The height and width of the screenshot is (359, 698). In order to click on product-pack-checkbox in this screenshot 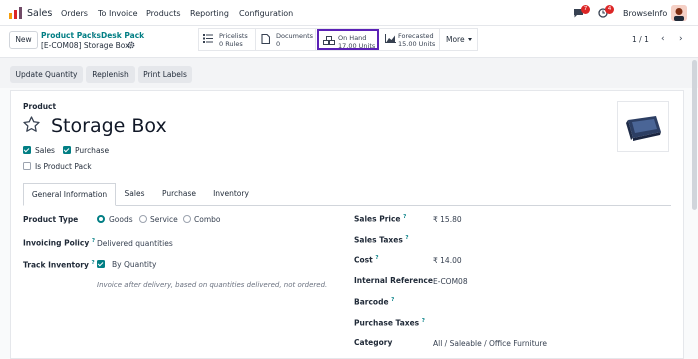, I will do `click(27, 166)`.